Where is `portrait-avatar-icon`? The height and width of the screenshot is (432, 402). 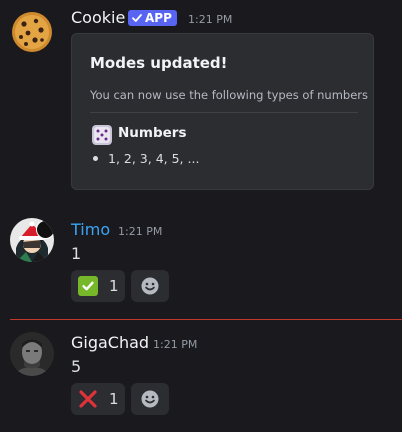
portrait-avatar-icon is located at coordinates (32, 354).